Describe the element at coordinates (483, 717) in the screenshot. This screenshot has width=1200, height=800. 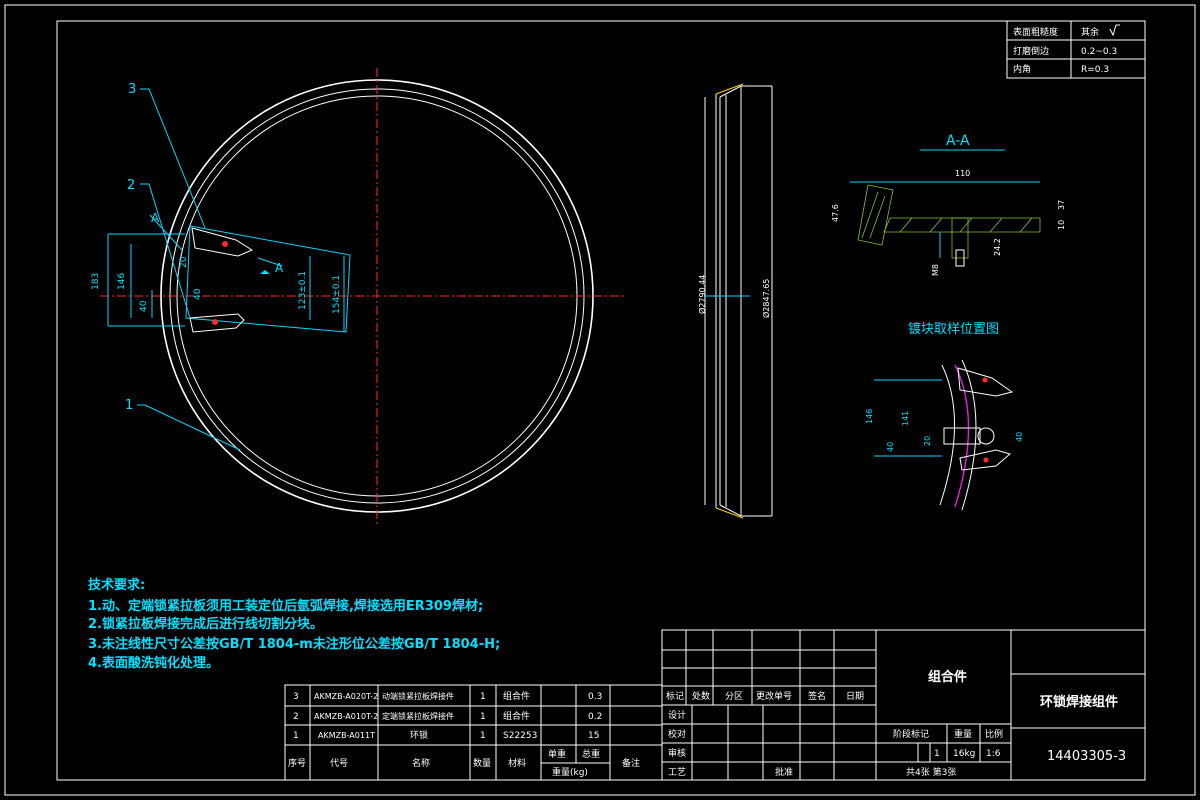
I see `bom-row1-qty: 1` at that location.